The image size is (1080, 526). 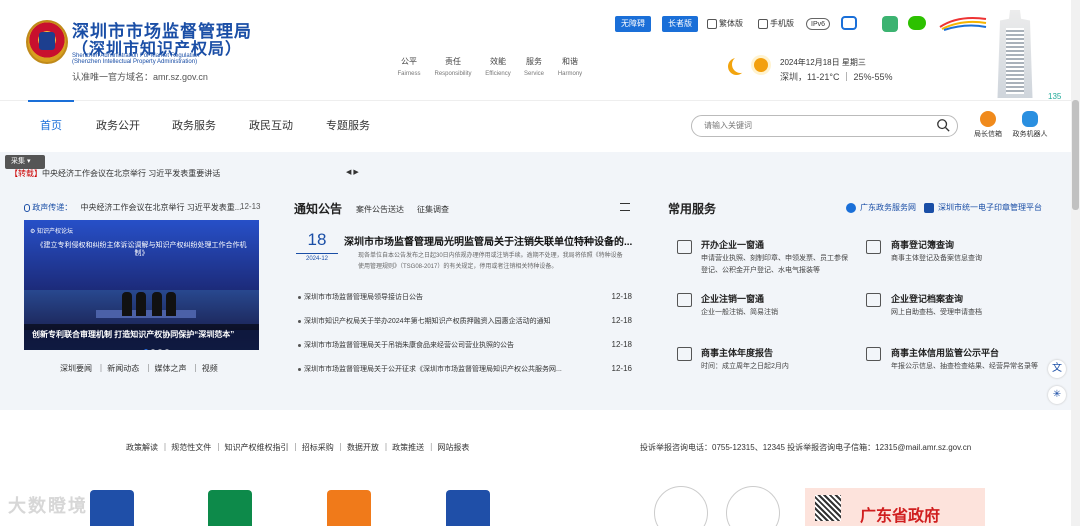 What do you see at coordinates (230, 508) in the screenshot?
I see `bottom-app-icon-fda` at bounding box center [230, 508].